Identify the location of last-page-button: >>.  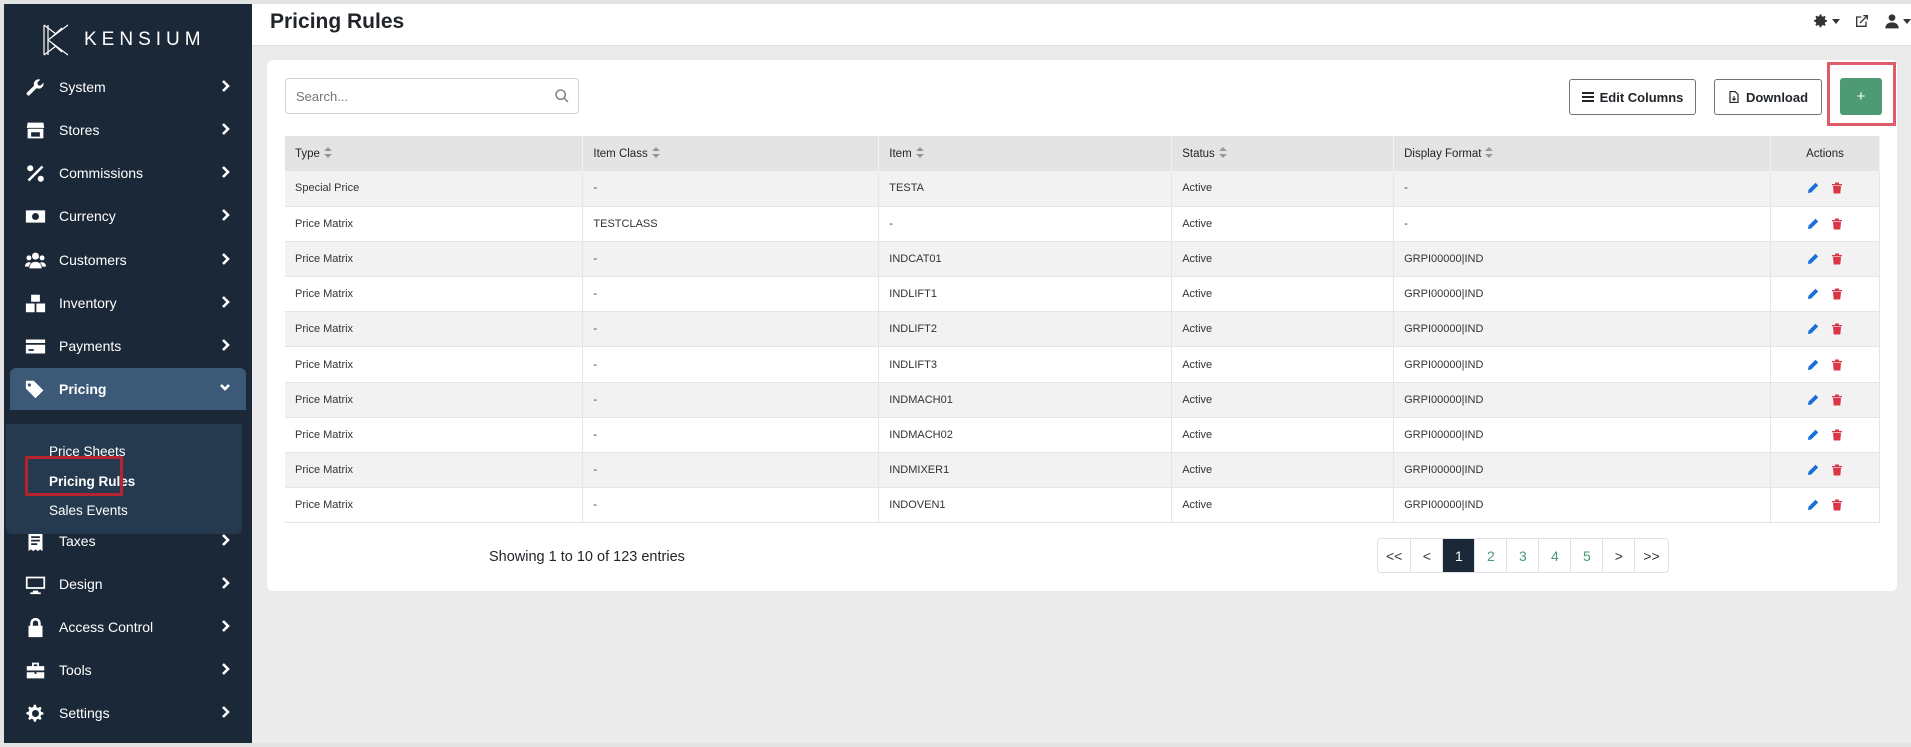
(1651, 555).